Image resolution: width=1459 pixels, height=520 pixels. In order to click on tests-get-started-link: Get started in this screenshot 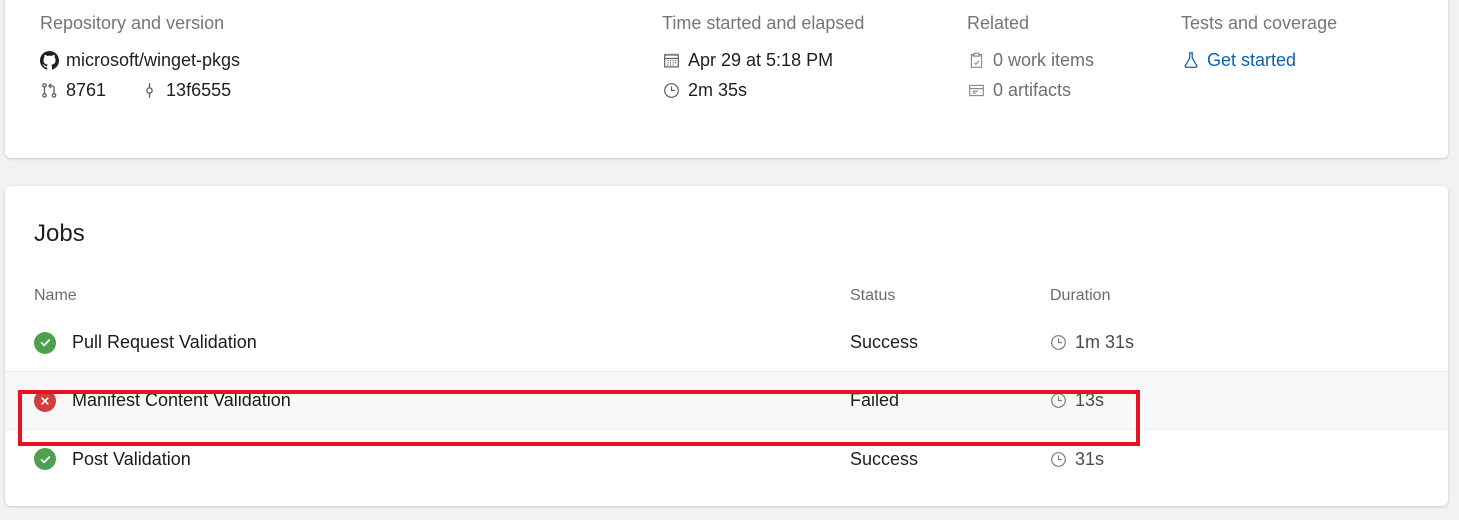, I will do `click(1251, 60)`.